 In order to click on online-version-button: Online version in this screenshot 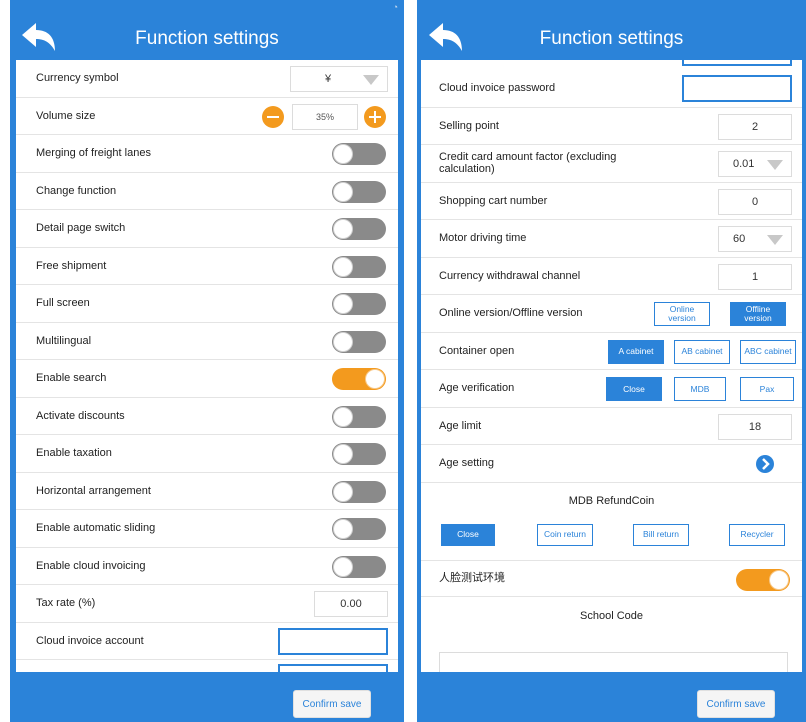, I will do `click(682, 314)`.